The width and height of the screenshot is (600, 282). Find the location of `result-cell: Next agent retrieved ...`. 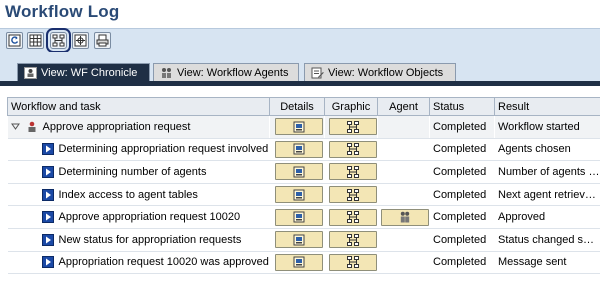

result-cell: Next agent retrieved ... is located at coordinates (547, 195).